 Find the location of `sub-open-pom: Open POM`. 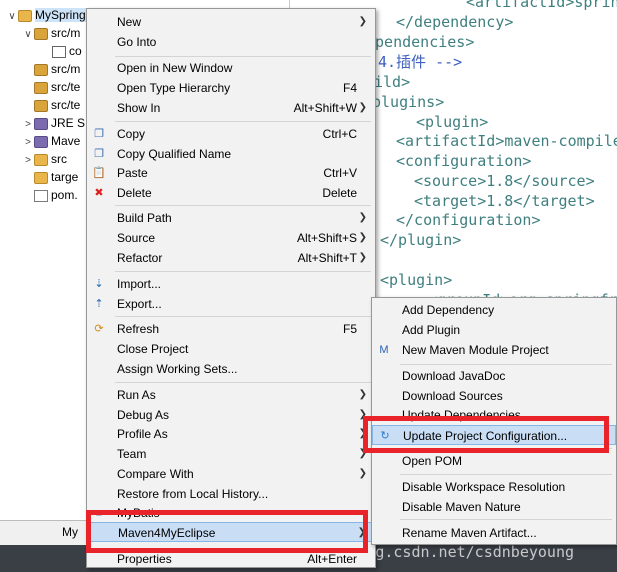

sub-open-pom: Open POM is located at coordinates (494, 461).